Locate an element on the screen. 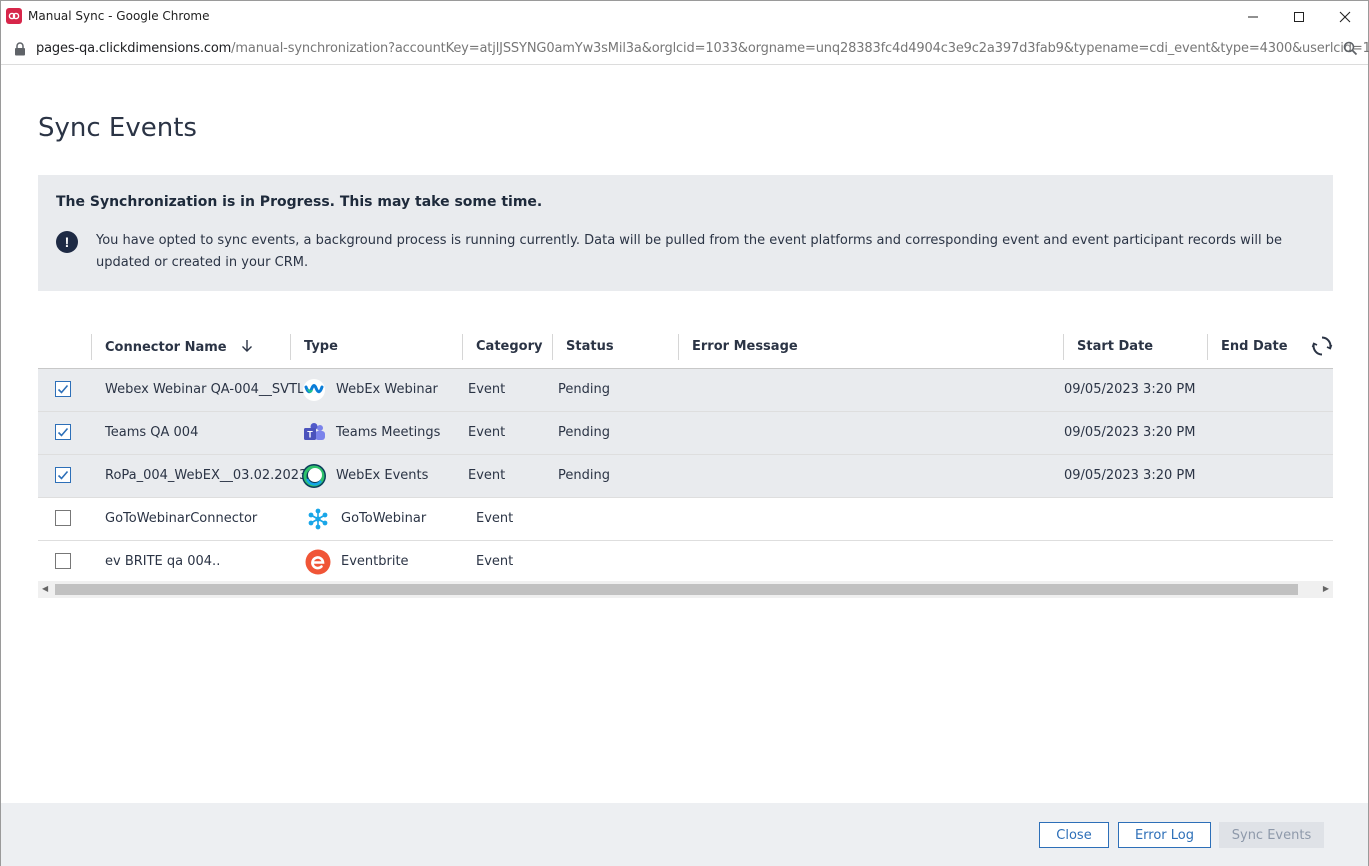  header-error-message: Error Message is located at coordinates (745, 346).